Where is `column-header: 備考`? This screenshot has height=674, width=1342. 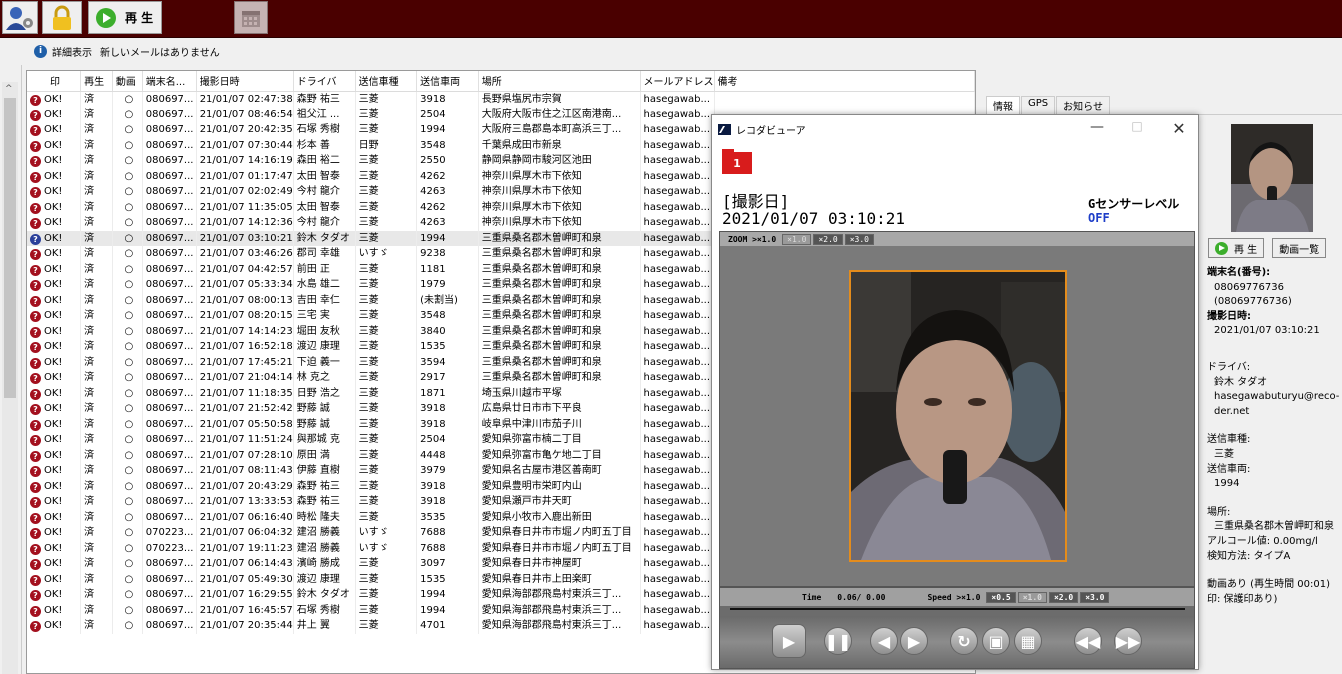
column-header: 備考 is located at coordinates (844, 81).